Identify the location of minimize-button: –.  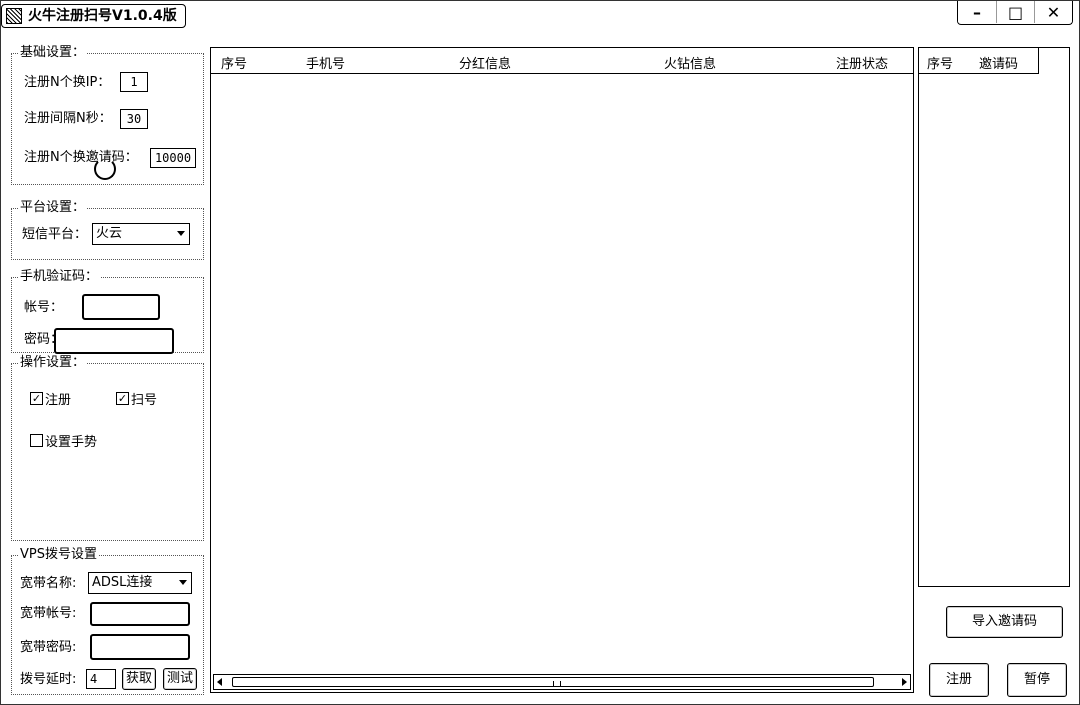
(977, 12).